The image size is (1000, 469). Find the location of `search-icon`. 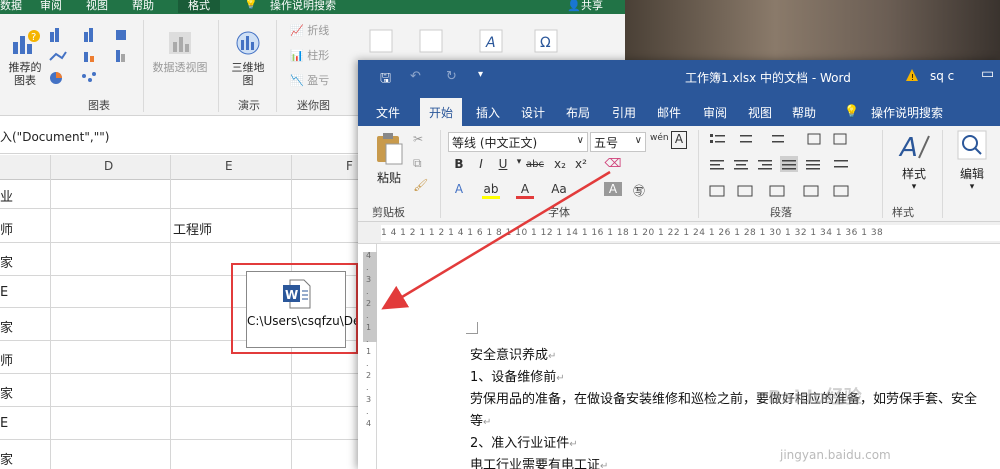

search-icon is located at coordinates (972, 145).